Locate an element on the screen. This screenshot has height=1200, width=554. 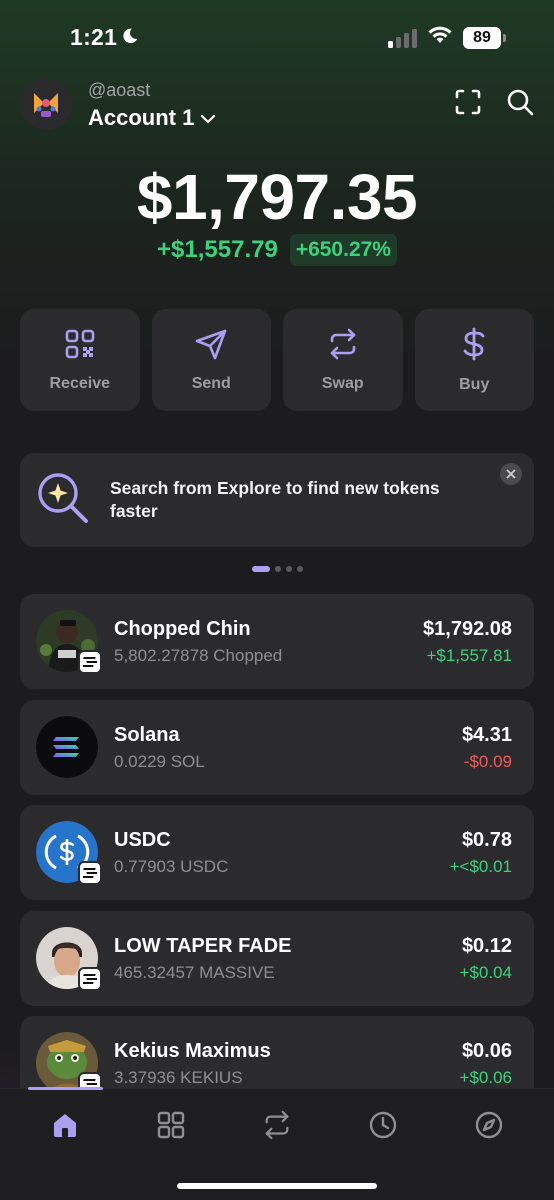
token-change: +$0.04 is located at coordinates (485, 972).